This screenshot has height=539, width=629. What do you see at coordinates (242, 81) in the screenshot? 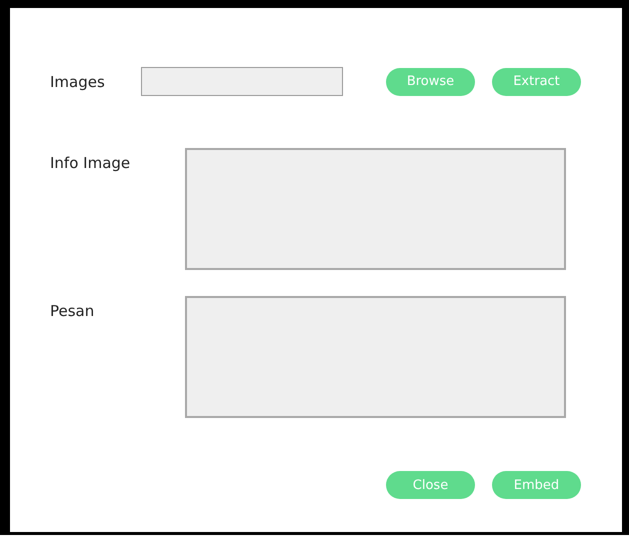
I see `images-input-field` at bounding box center [242, 81].